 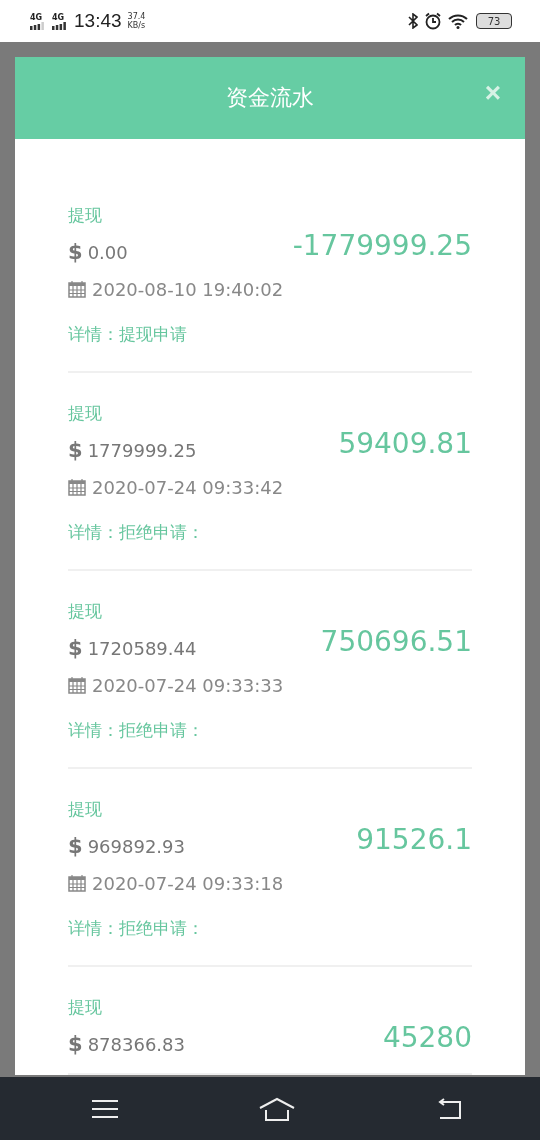 I want to click on balance-amount: 878366.83, so click(x=136, y=1044).